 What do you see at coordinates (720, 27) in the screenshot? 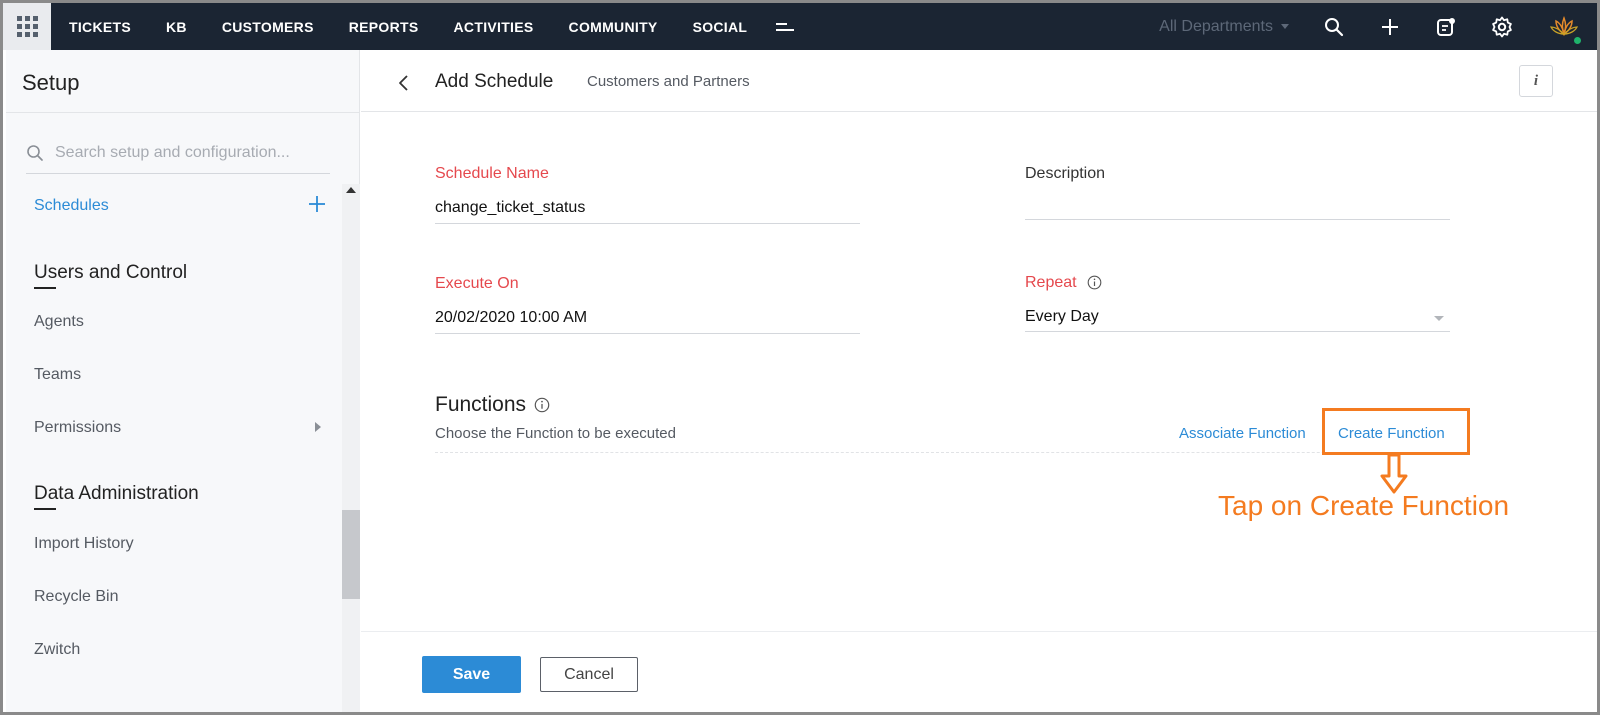
I see `nav-tab-social: SOCIAL` at bounding box center [720, 27].